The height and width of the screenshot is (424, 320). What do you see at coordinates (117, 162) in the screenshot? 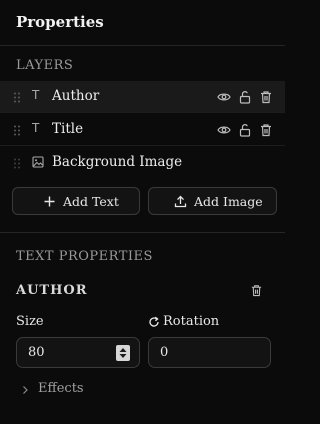
I see `layer-name: Background Image` at bounding box center [117, 162].